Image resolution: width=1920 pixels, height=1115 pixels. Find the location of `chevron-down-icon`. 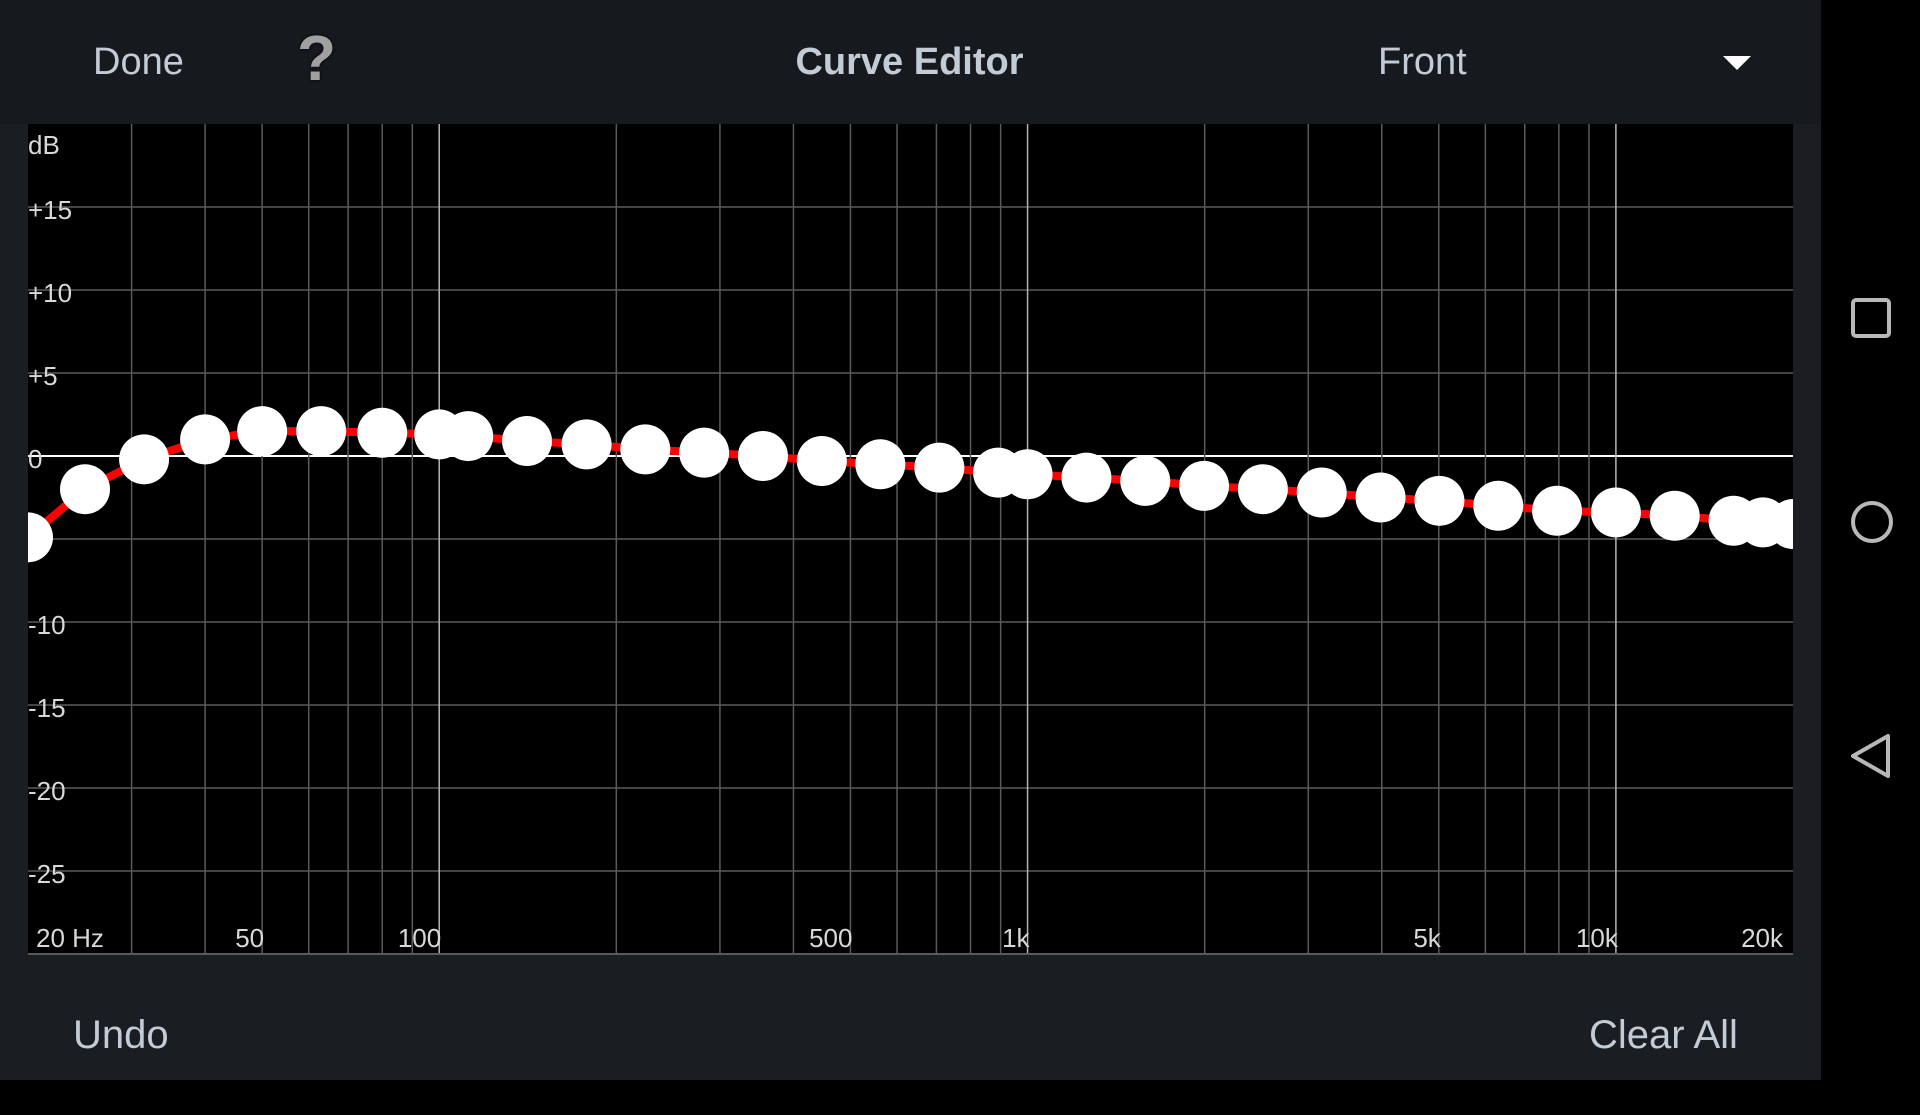

chevron-down-icon is located at coordinates (1737, 63).